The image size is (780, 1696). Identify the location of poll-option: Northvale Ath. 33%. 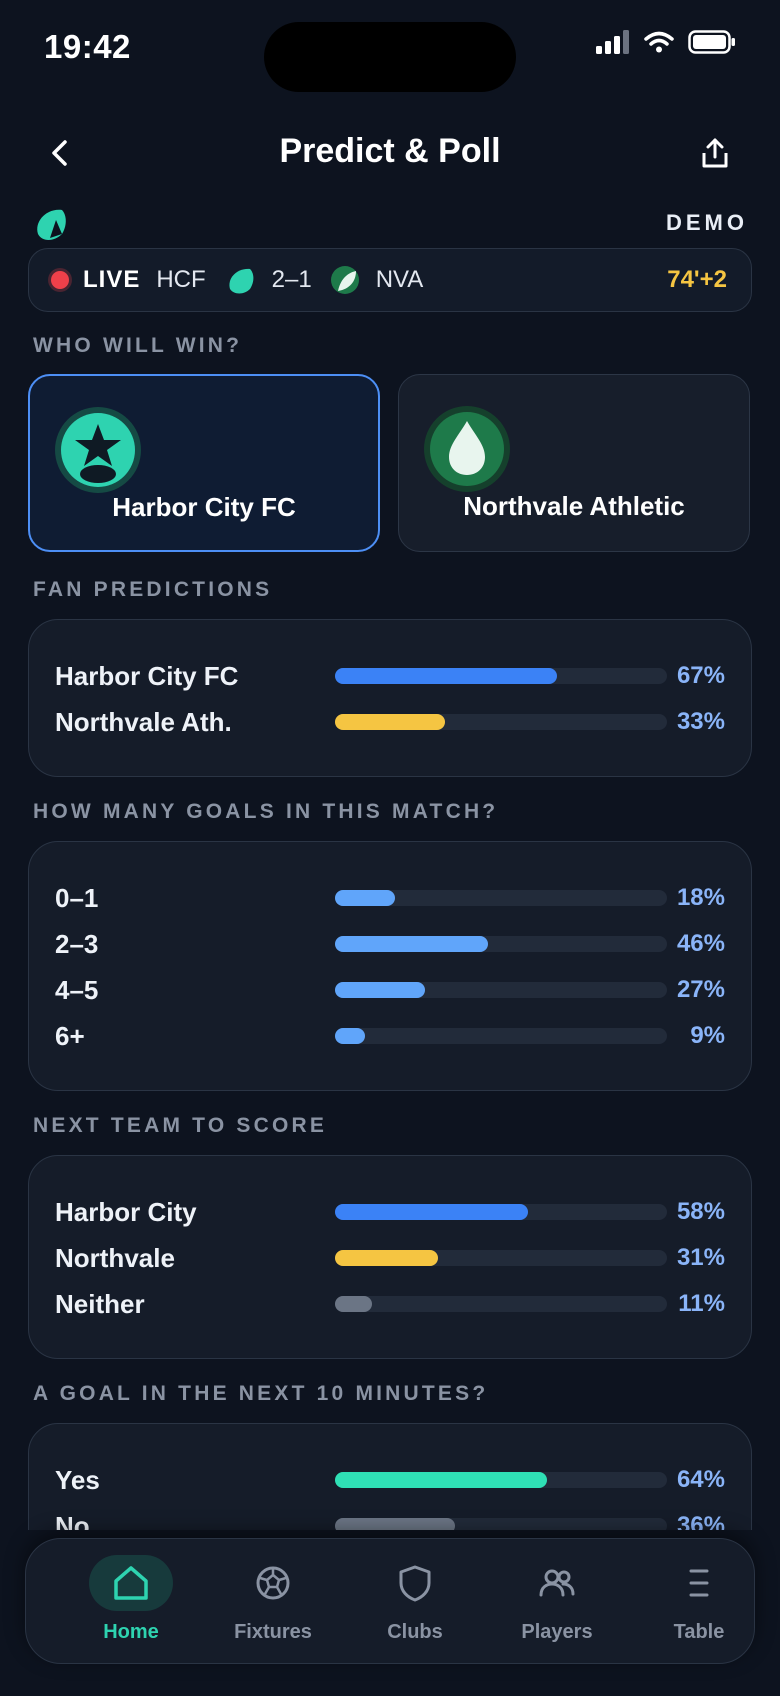
(390, 722).